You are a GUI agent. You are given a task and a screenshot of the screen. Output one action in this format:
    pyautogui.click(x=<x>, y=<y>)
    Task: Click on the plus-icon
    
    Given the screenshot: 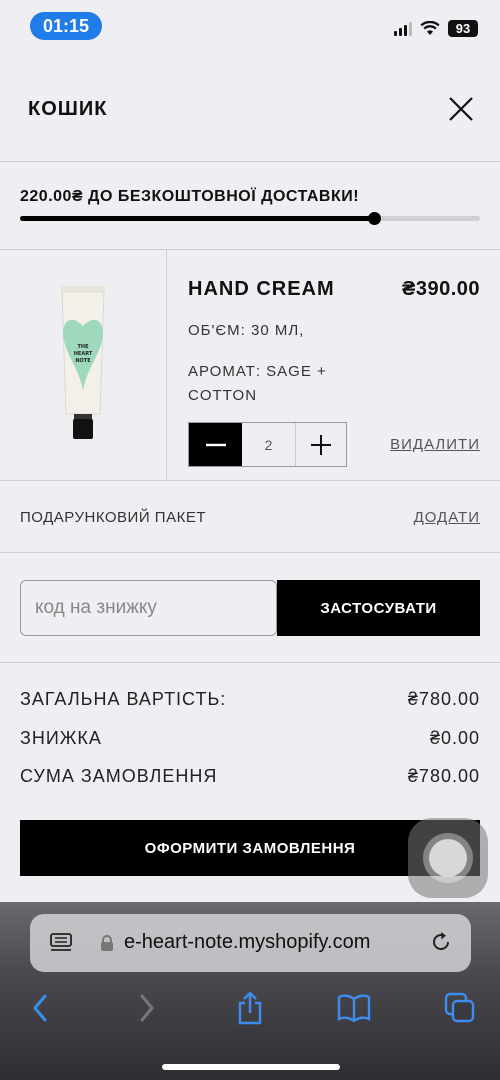 What is the action you would take?
    pyautogui.click(x=321, y=444)
    